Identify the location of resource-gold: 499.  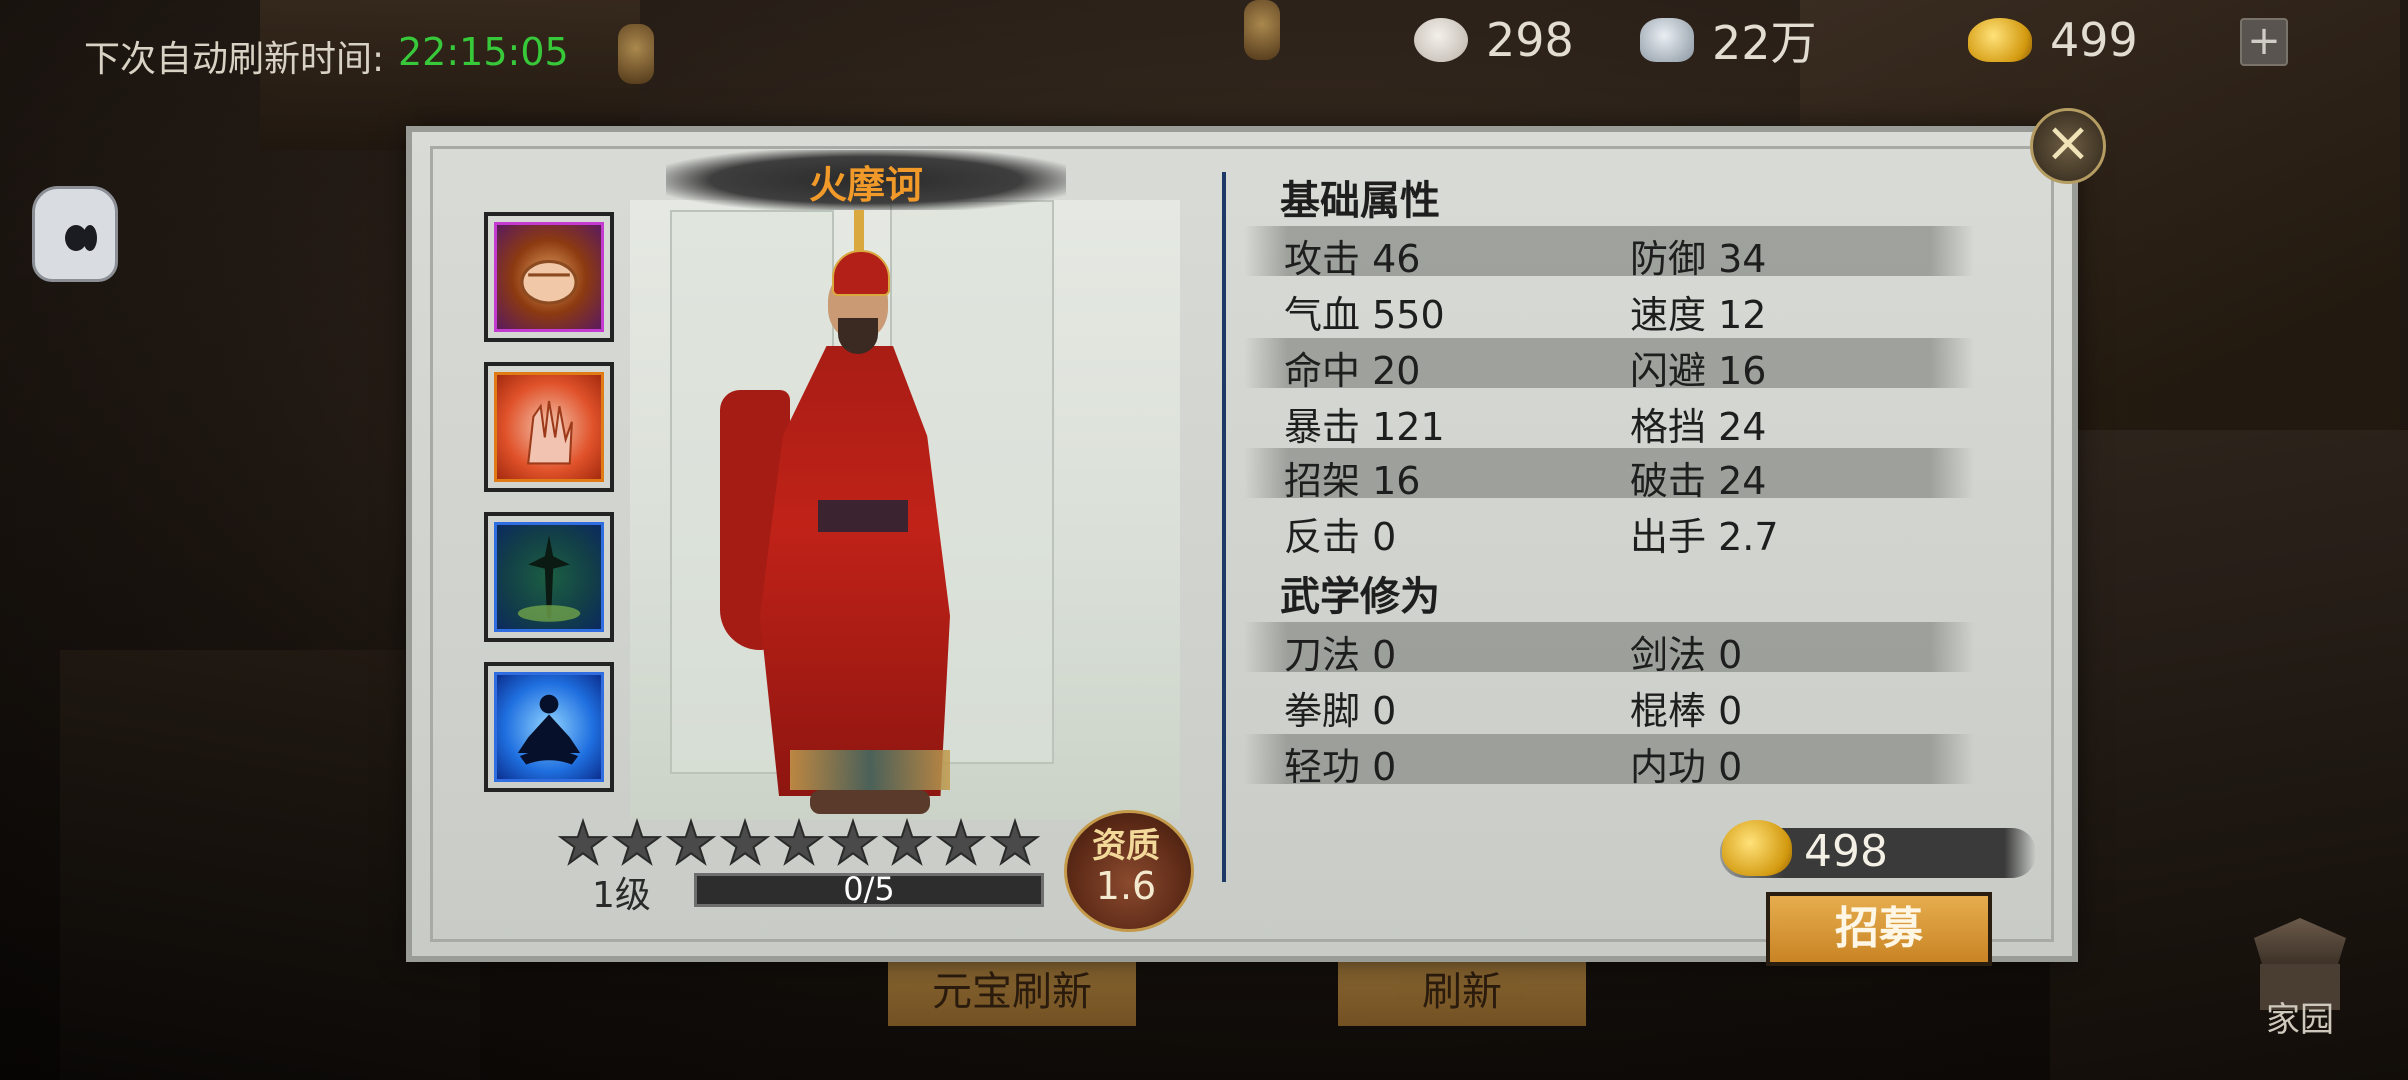
(2053, 40).